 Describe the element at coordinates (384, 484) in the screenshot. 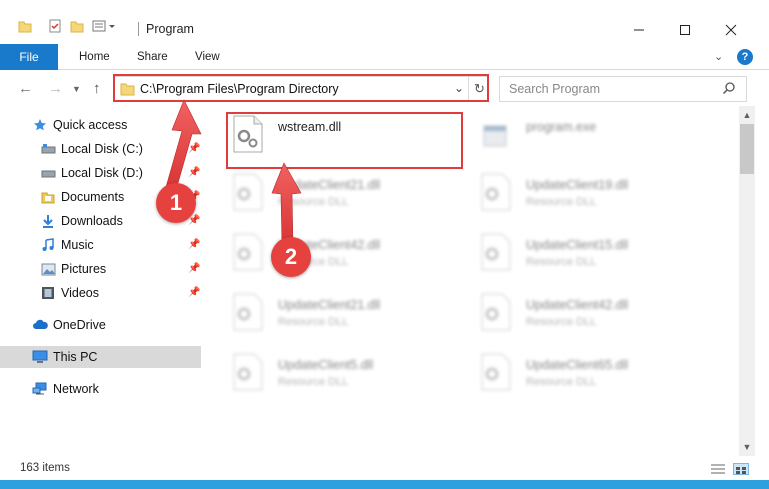

I see `taskbar-edge` at that location.